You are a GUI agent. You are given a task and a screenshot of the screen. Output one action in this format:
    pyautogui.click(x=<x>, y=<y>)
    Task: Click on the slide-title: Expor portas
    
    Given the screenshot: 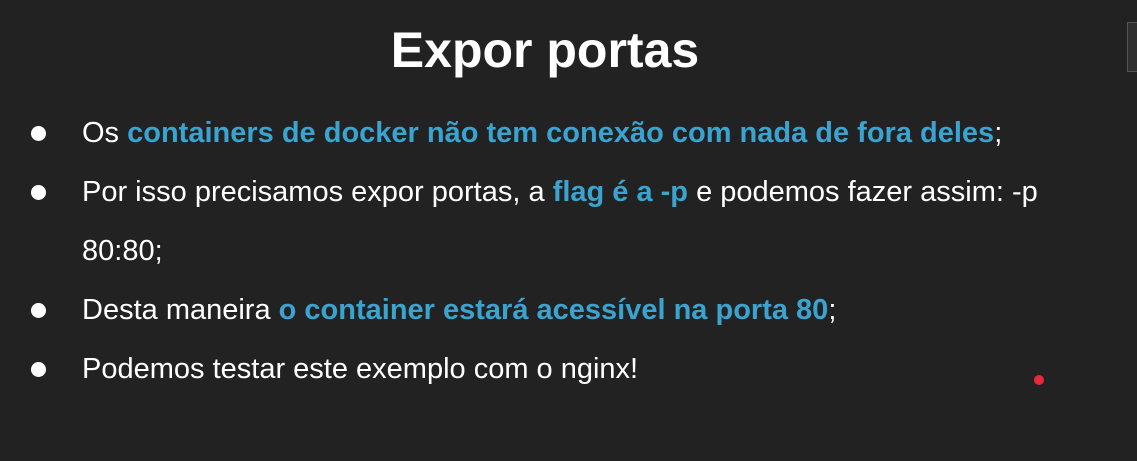 What is the action you would take?
    pyautogui.click(x=545, y=50)
    